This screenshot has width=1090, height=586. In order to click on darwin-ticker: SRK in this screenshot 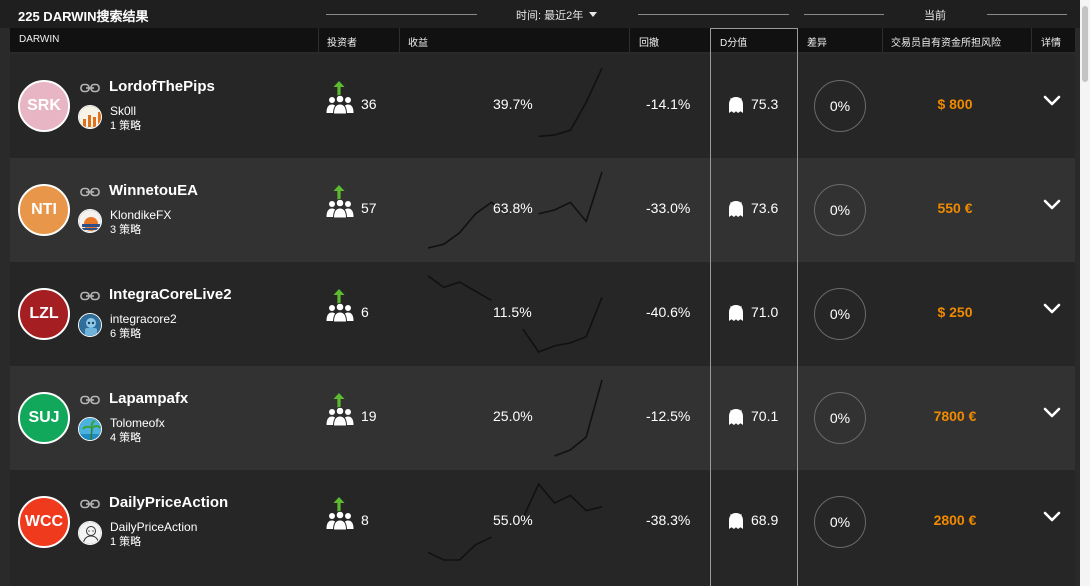, I will do `click(44, 105)`.